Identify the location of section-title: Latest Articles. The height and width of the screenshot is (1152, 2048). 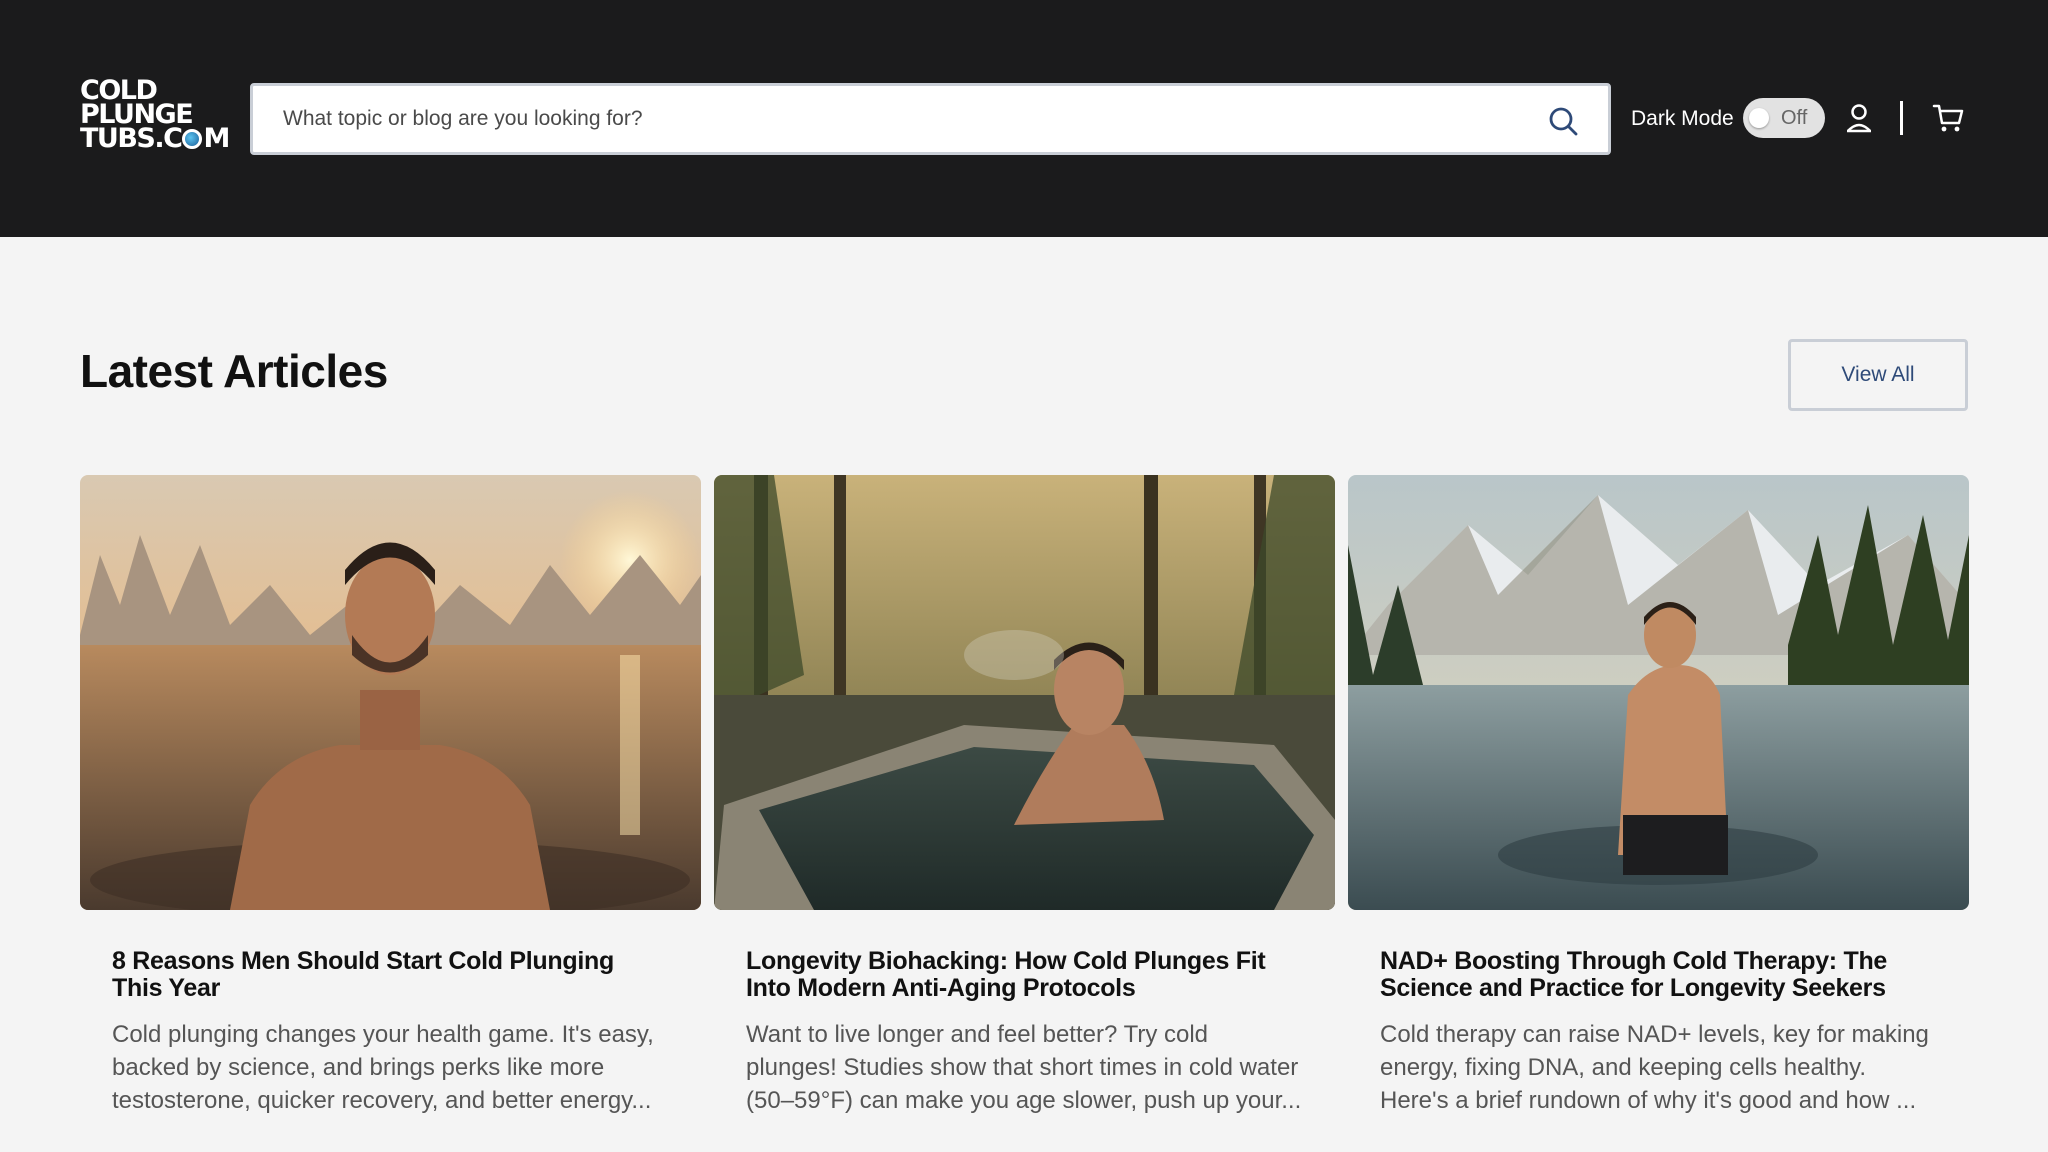
(234, 371).